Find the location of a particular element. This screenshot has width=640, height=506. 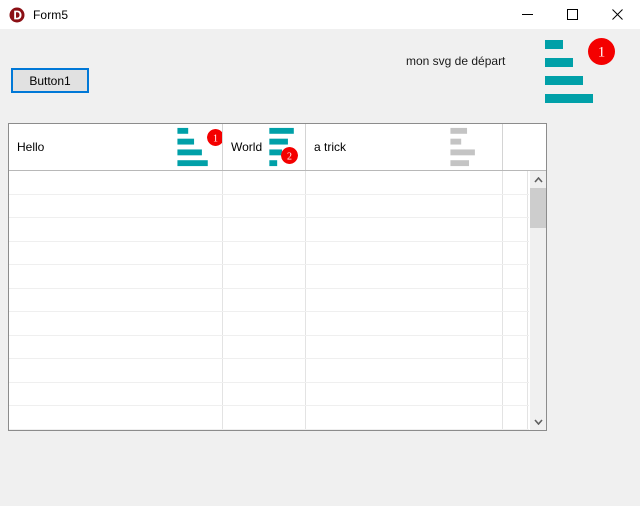

minimize-button is located at coordinates (527, 14).